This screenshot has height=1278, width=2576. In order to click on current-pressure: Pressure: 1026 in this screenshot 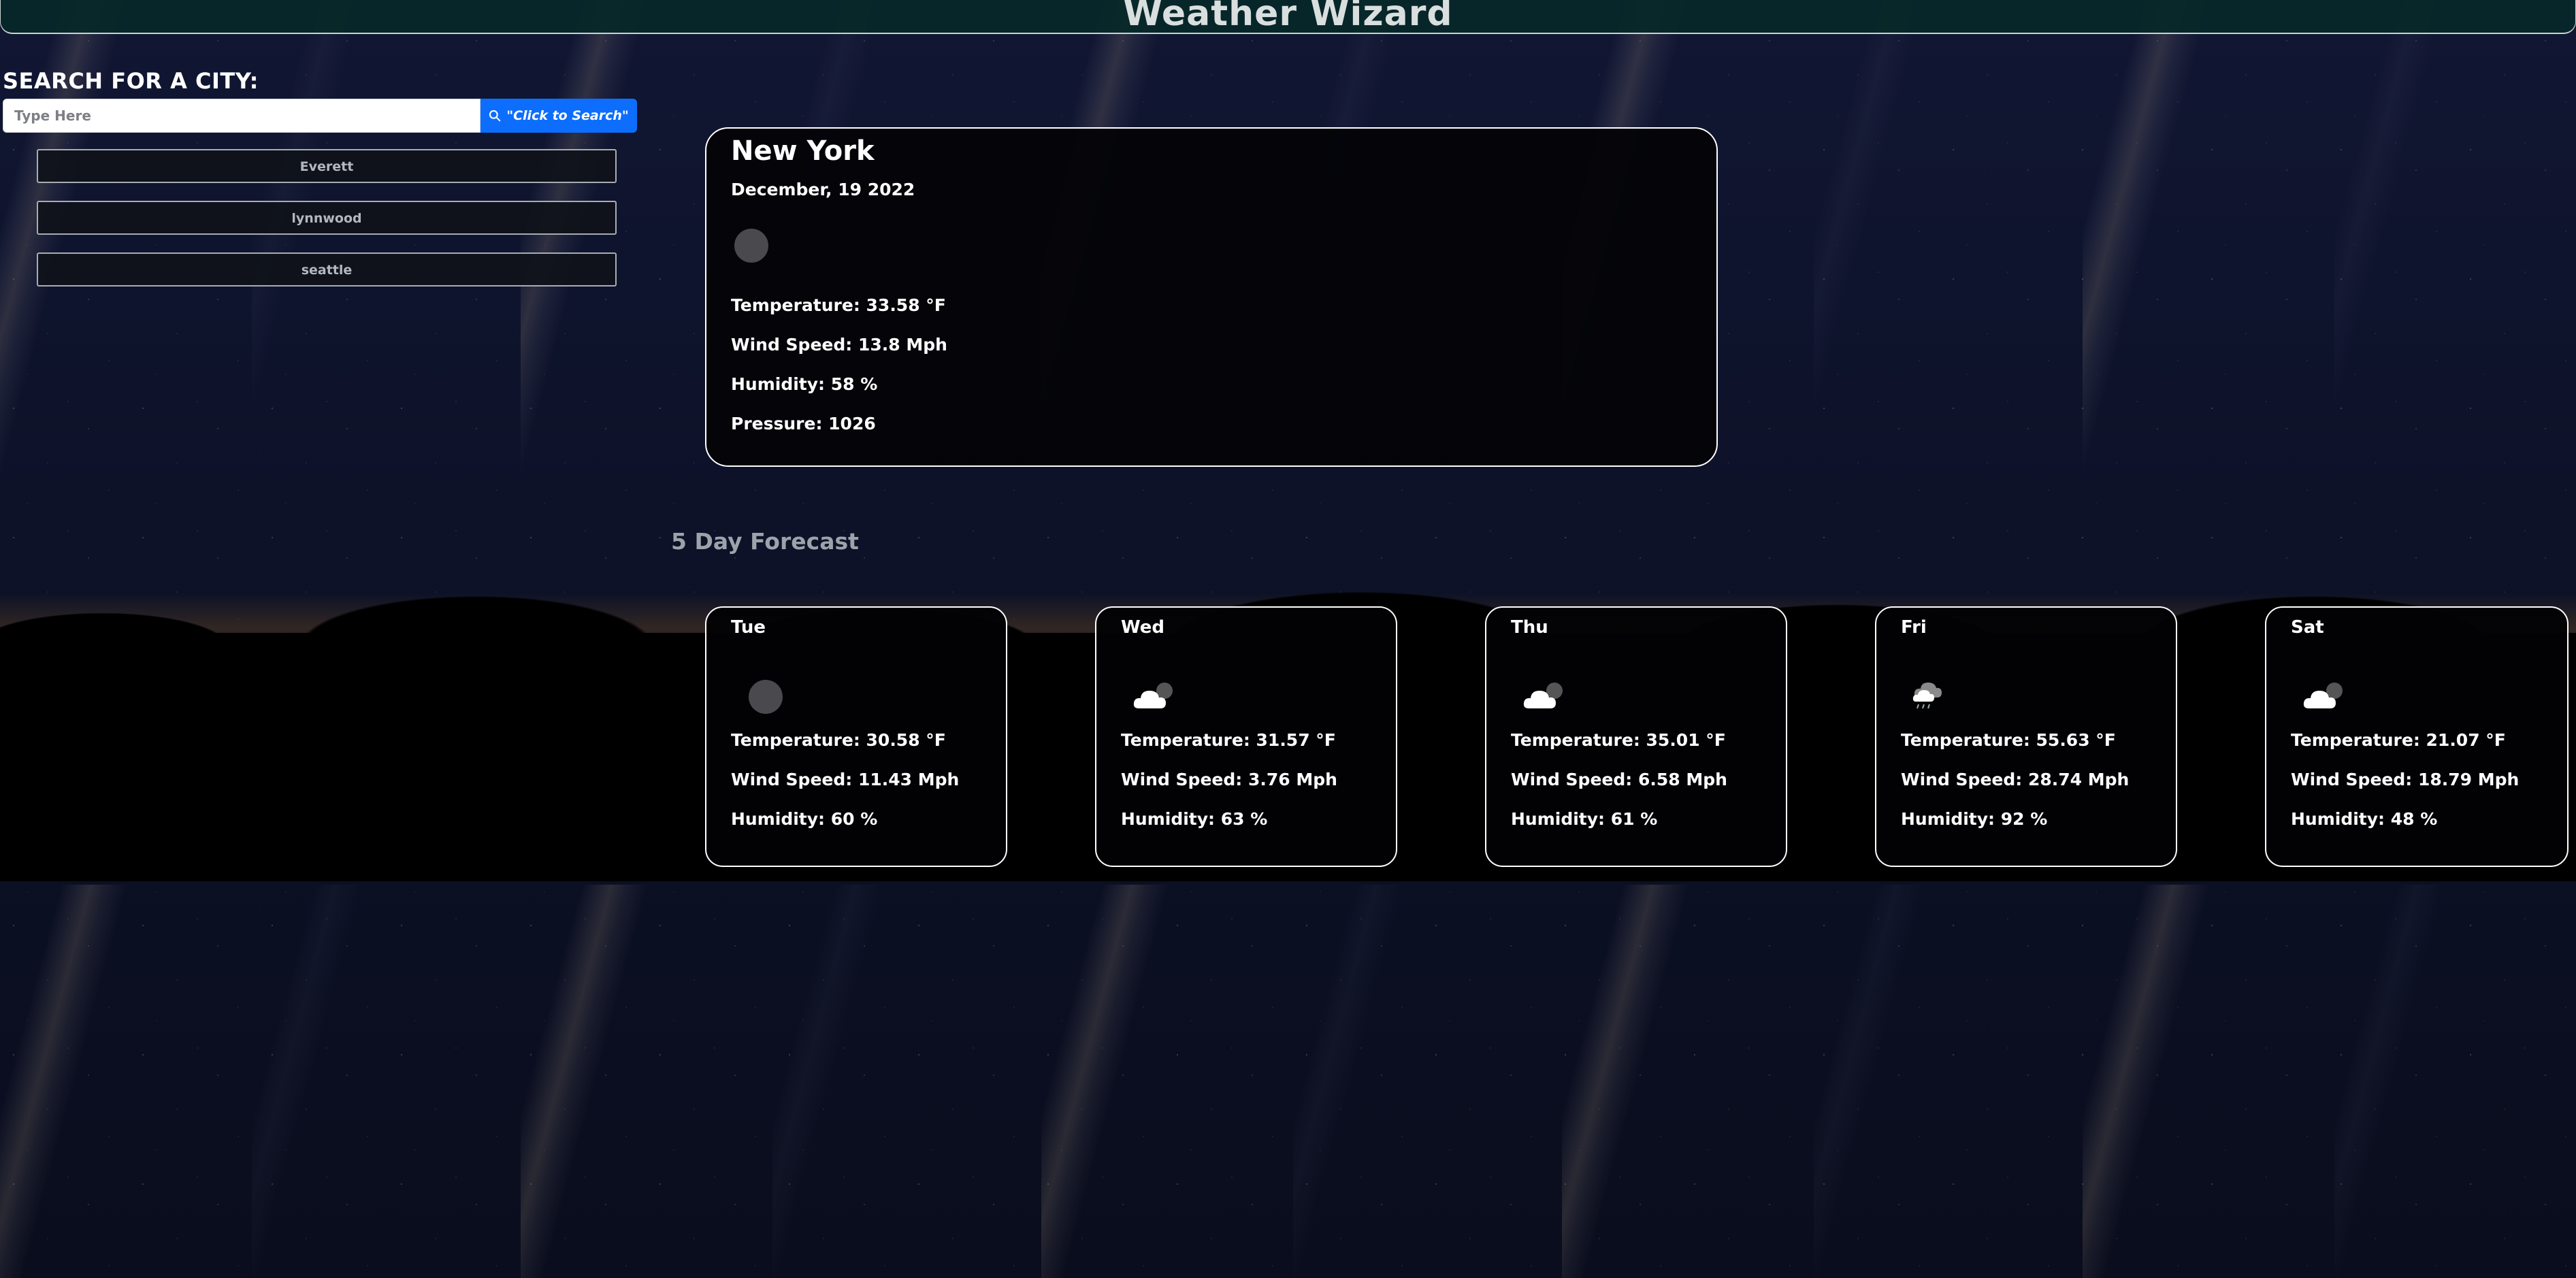, I will do `click(803, 423)`.